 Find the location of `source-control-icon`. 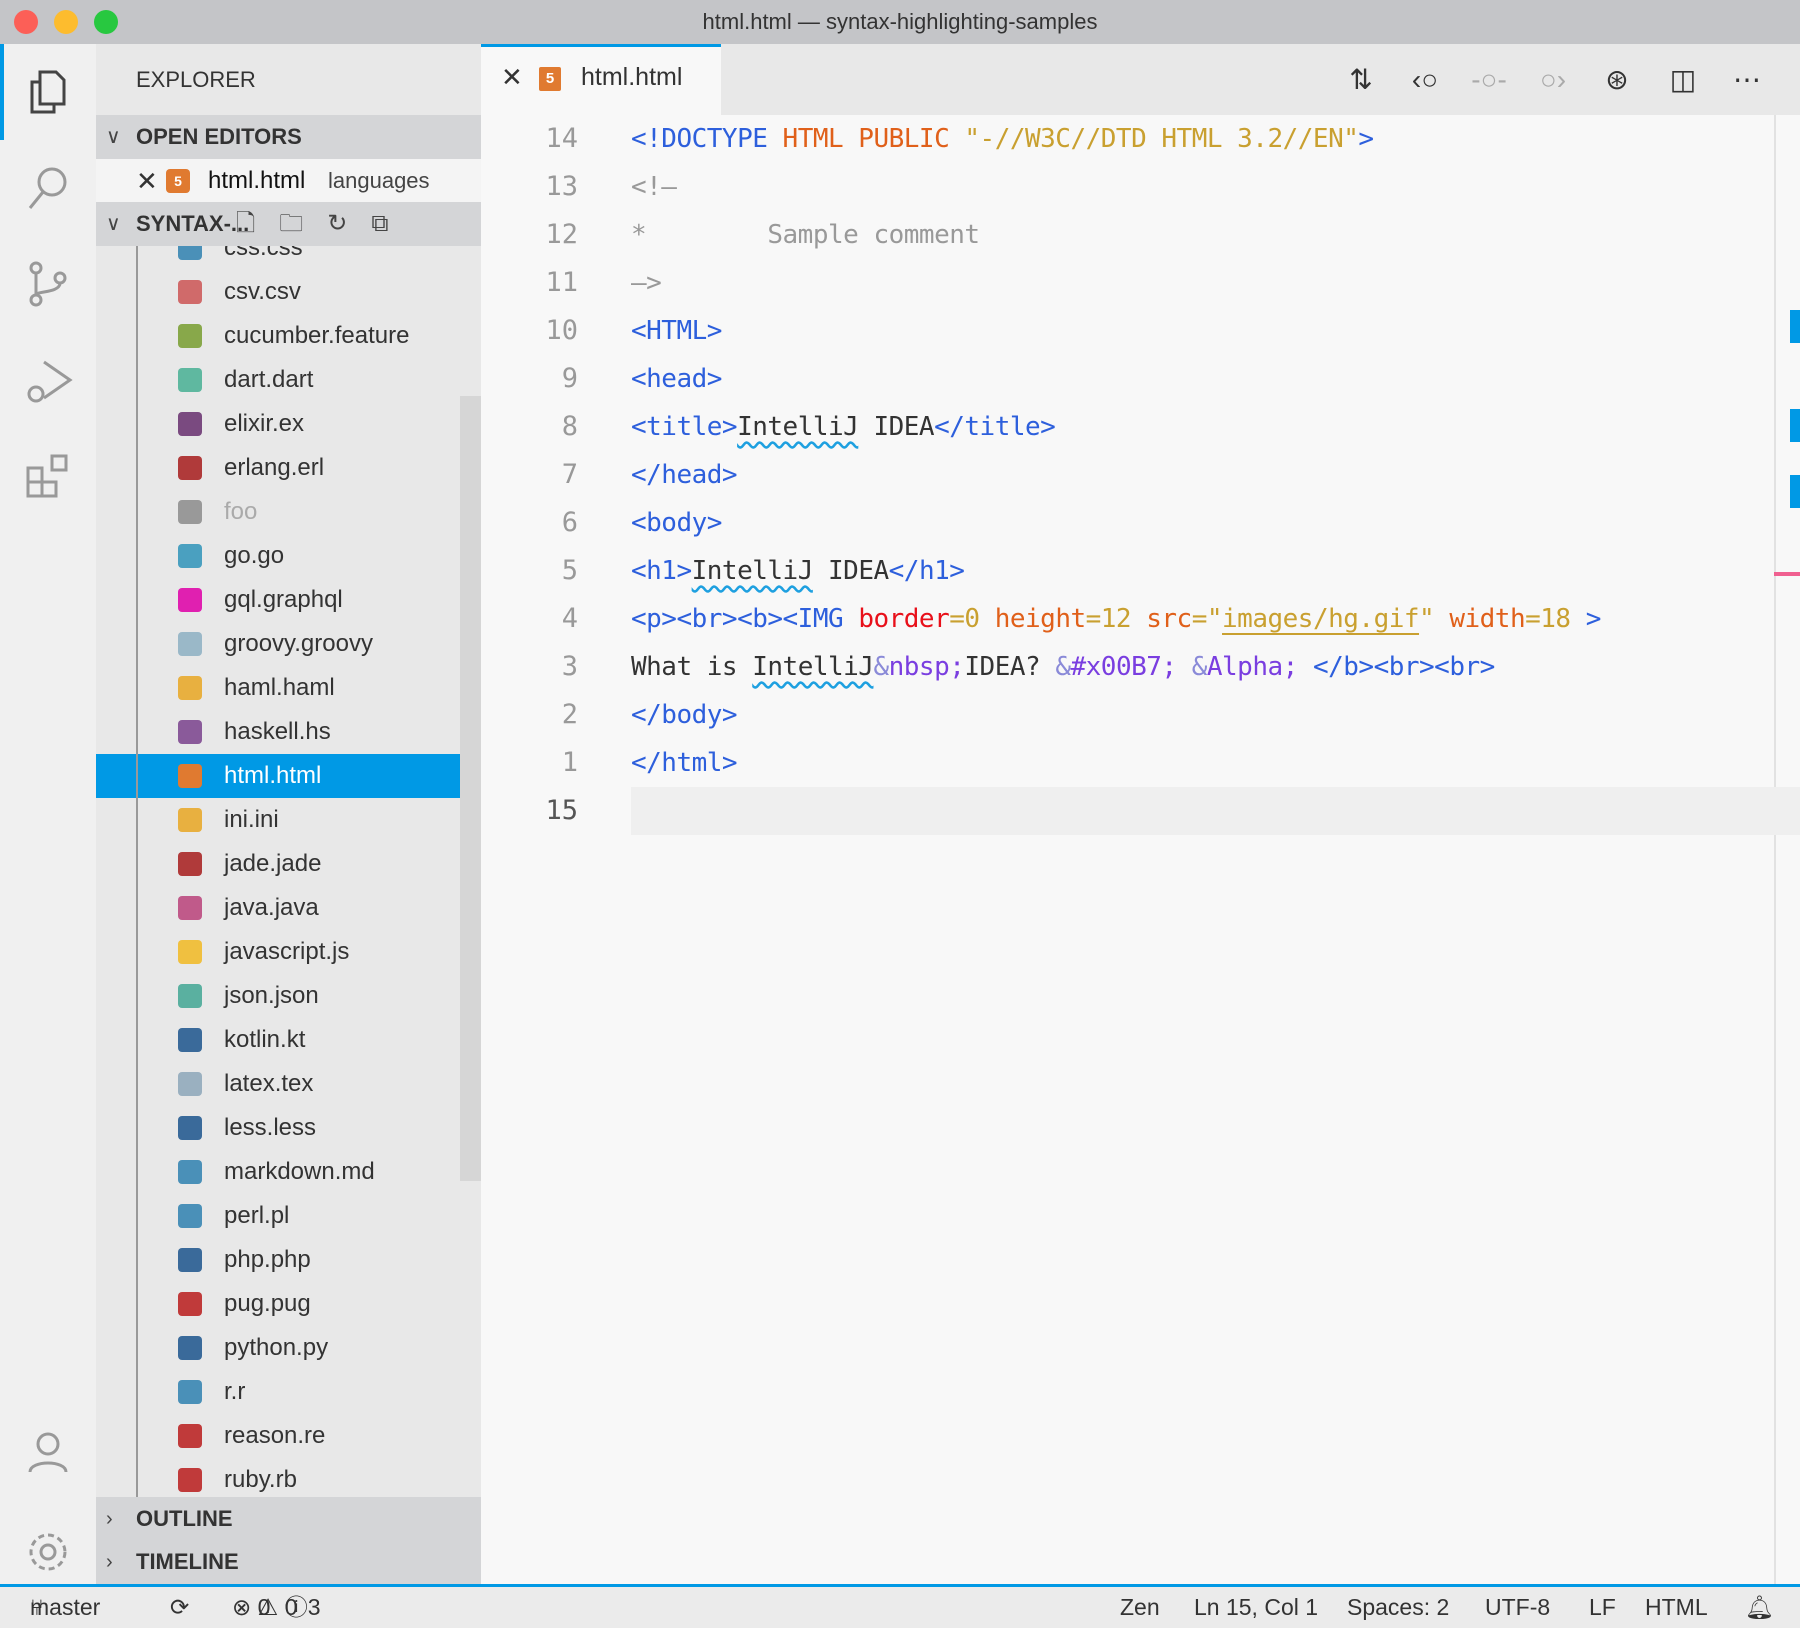

source-control-icon is located at coordinates (48, 284).